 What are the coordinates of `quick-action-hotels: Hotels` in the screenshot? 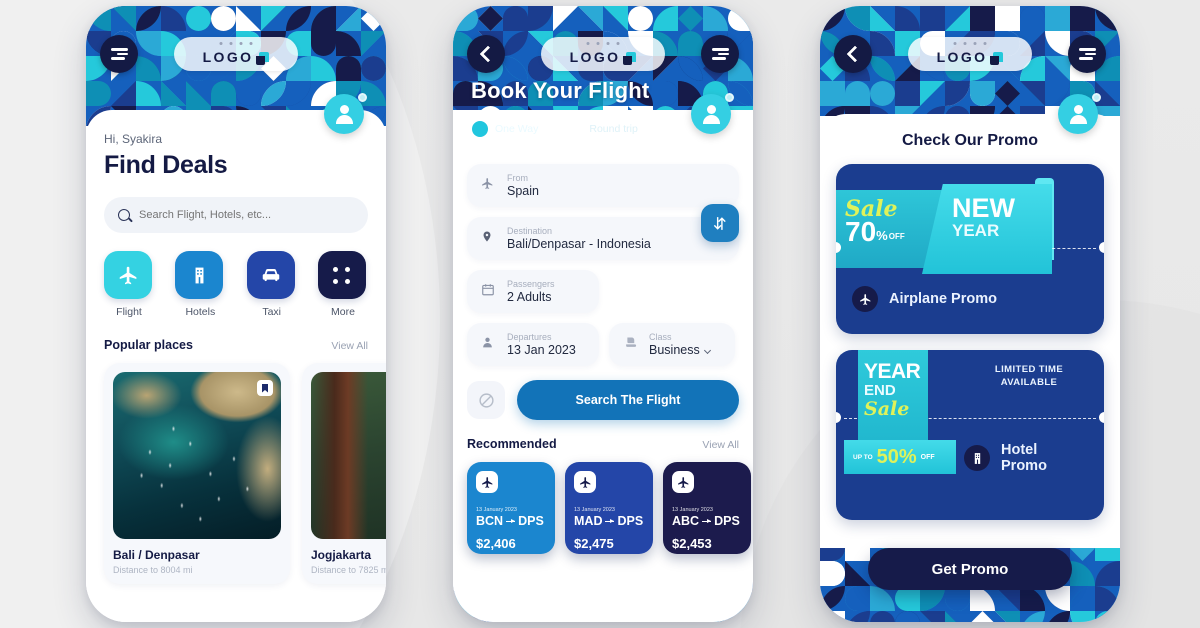 It's located at (200, 284).